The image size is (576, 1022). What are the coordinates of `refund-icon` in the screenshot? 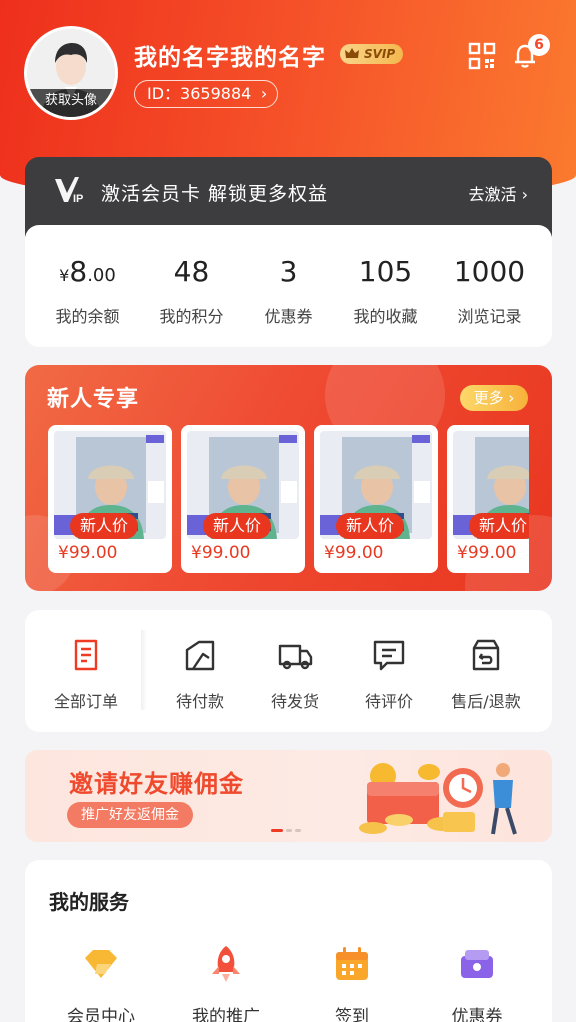 It's located at (486, 655).